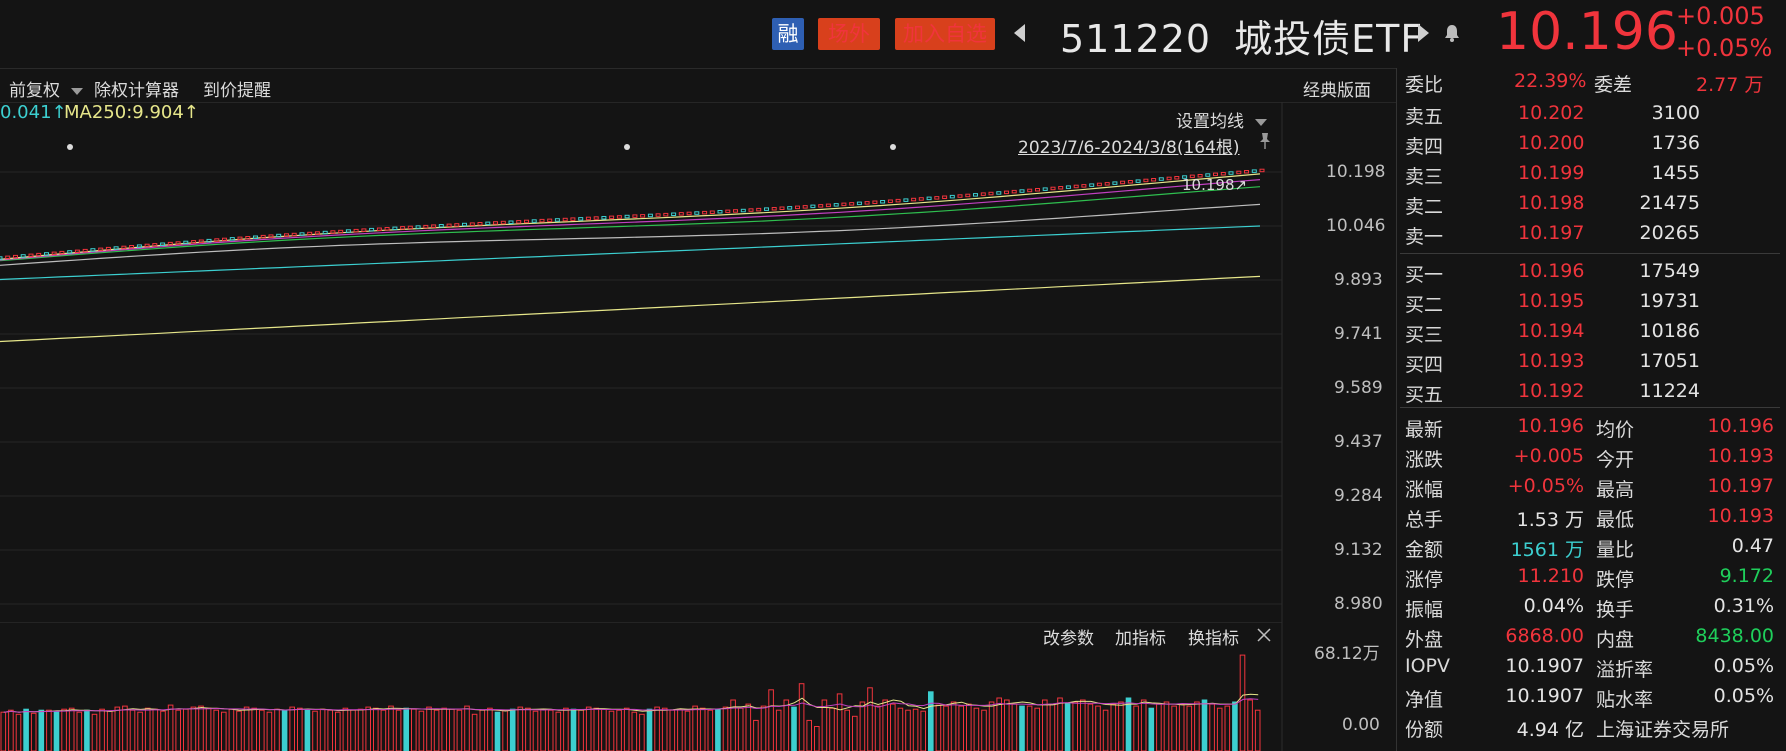 This screenshot has width=1786, height=751. I want to click on stat-value: 10.193, so click(1740, 456).